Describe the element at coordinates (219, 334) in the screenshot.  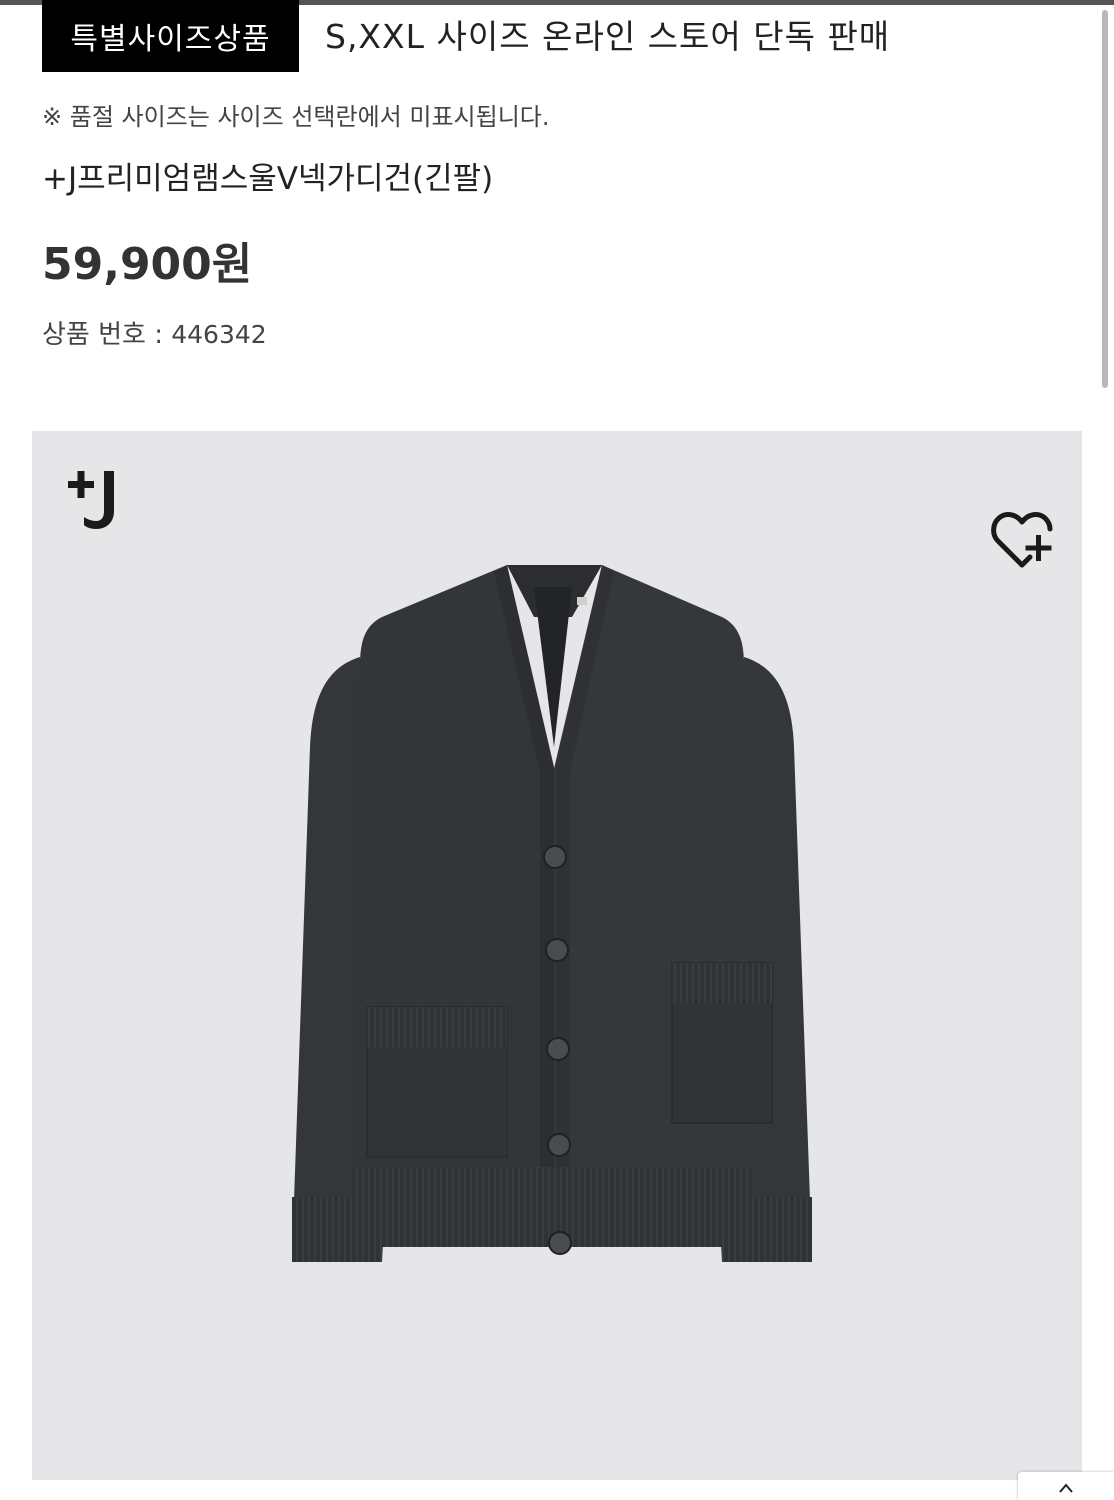
I see `product-code-value: 446342` at that location.